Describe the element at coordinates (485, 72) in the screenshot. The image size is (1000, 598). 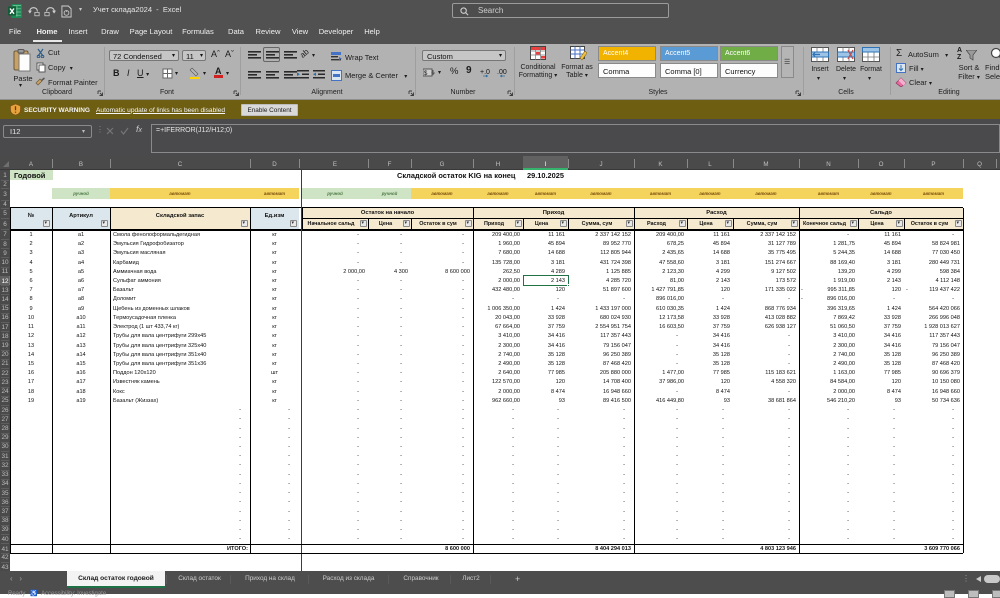
I see `svg-text: +.0` at that location.